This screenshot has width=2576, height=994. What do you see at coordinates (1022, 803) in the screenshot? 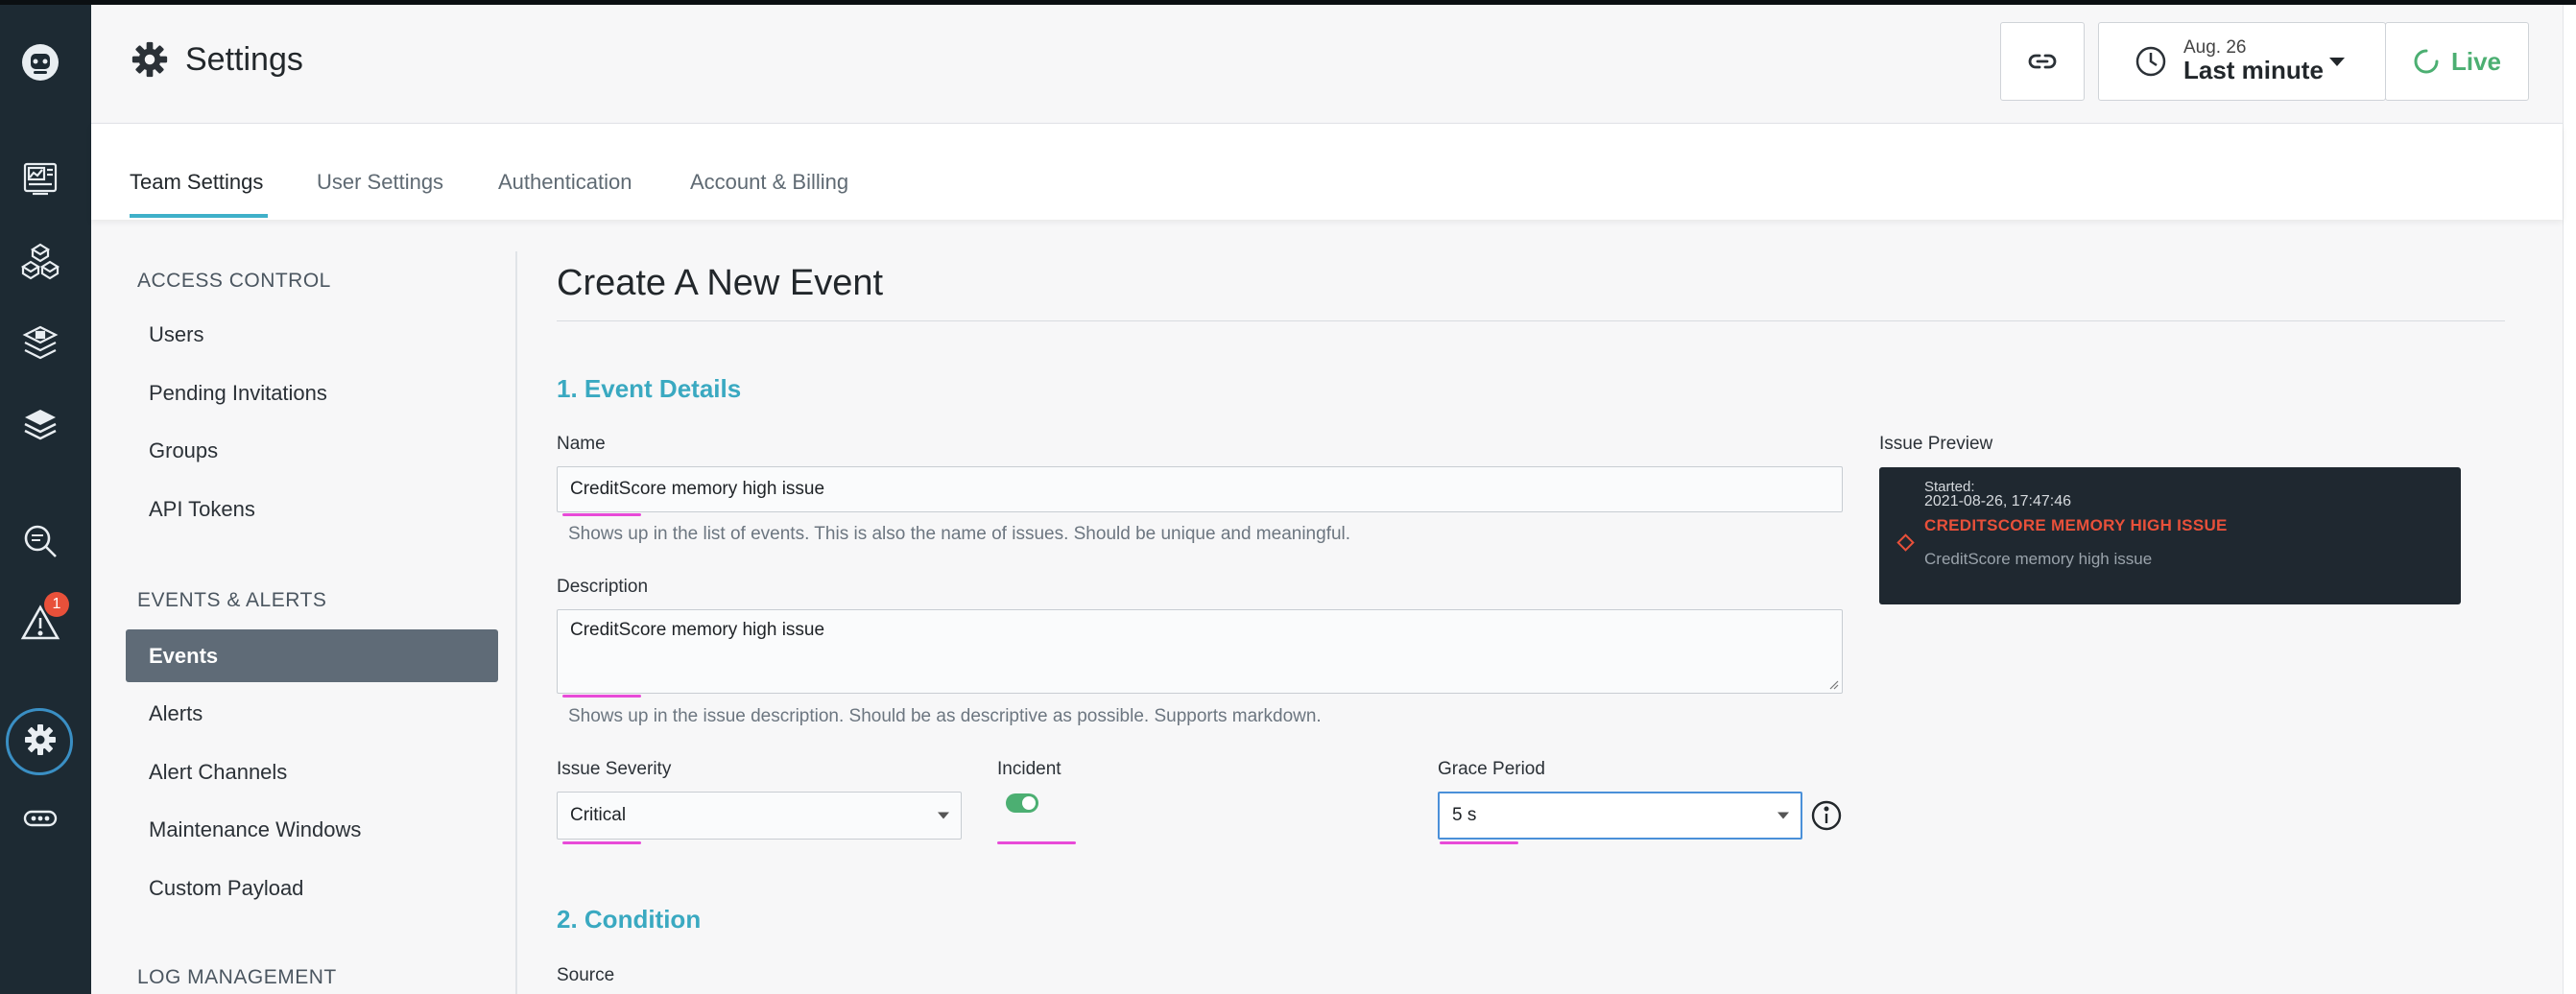
I see `incident-toggle` at bounding box center [1022, 803].